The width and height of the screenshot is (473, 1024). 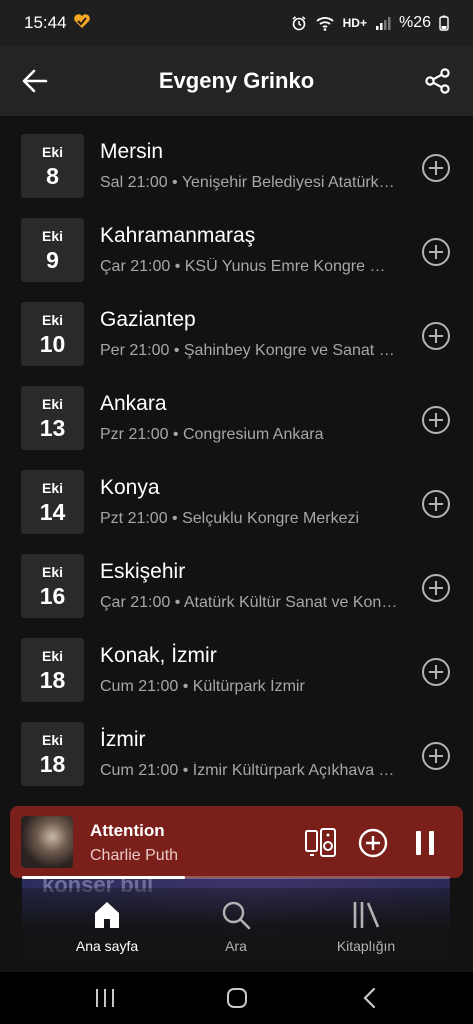 I want to click on app-notification-icon, so click(x=82, y=23).